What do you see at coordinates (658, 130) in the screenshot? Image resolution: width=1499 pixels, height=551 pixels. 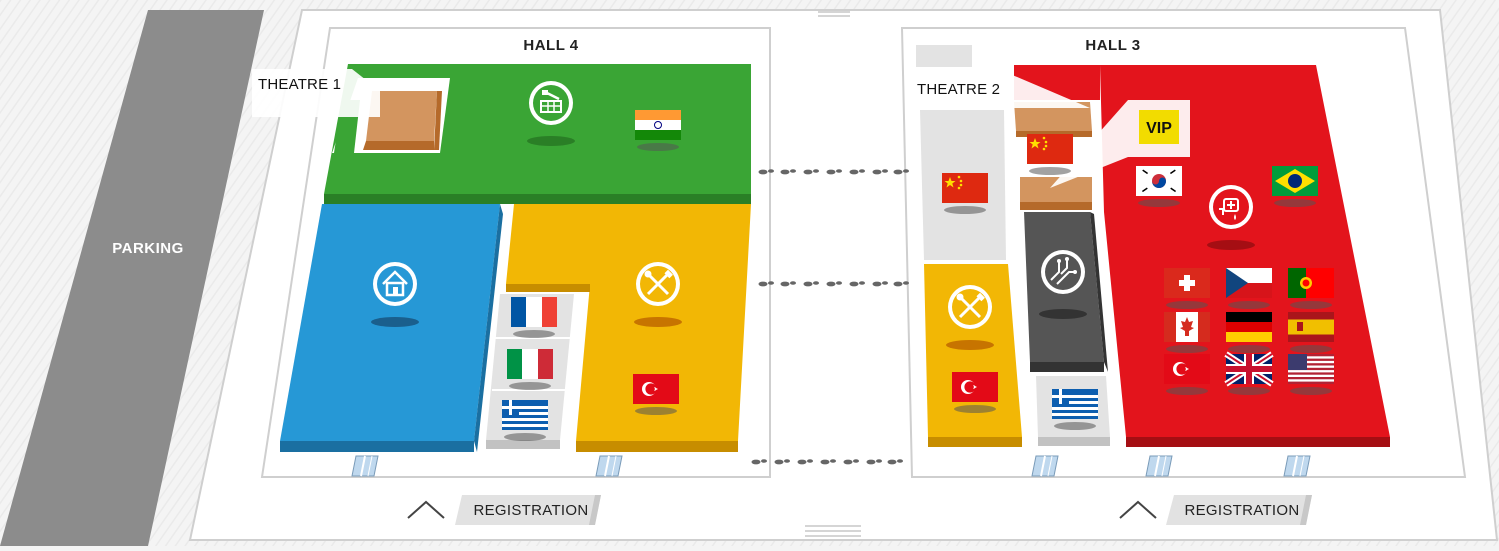 I see `india-flag` at bounding box center [658, 130].